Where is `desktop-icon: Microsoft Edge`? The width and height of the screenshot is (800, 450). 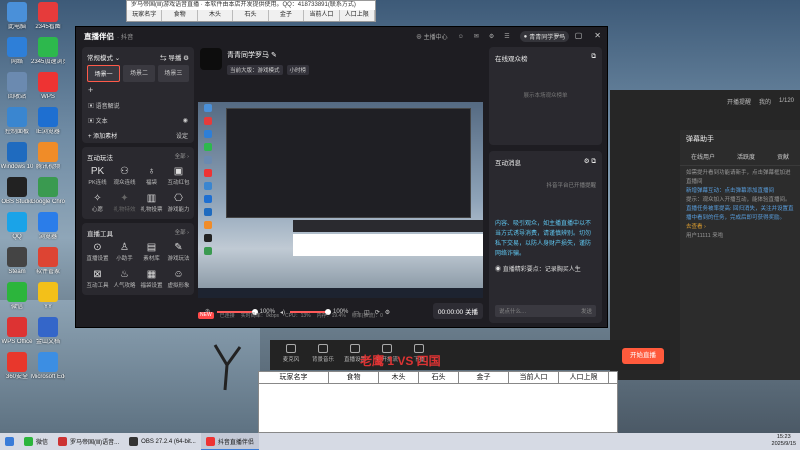
desktop-icon: Microsoft Edge is located at coordinates (48, 366).